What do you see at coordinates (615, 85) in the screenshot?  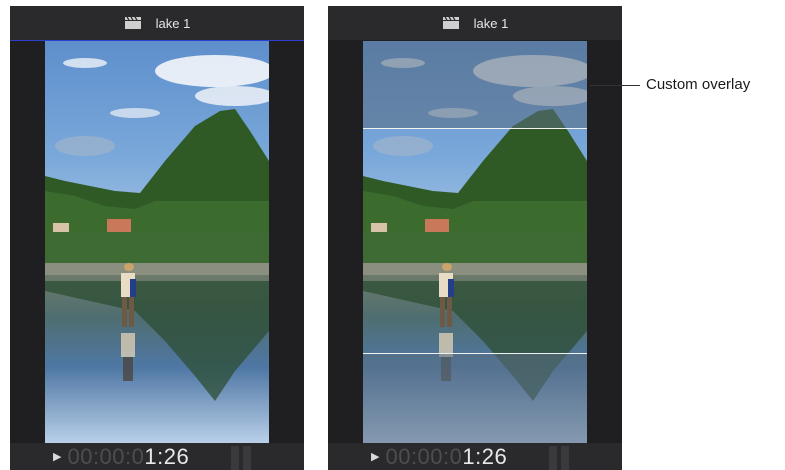 I see `callout-line` at bounding box center [615, 85].